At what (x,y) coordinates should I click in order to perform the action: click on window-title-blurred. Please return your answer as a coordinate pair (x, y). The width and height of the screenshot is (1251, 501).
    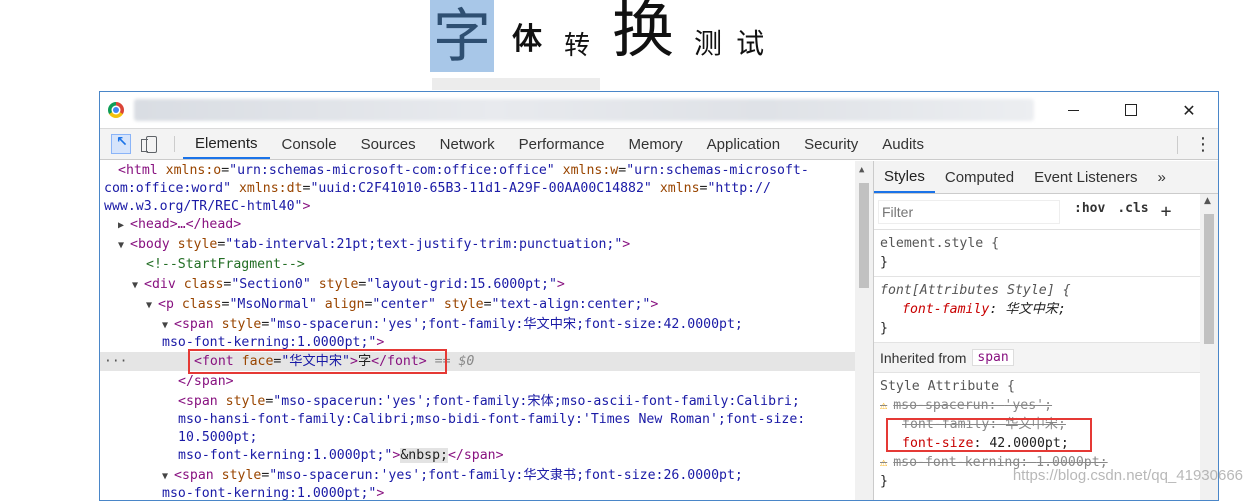
    Looking at the image, I should click on (584, 110).